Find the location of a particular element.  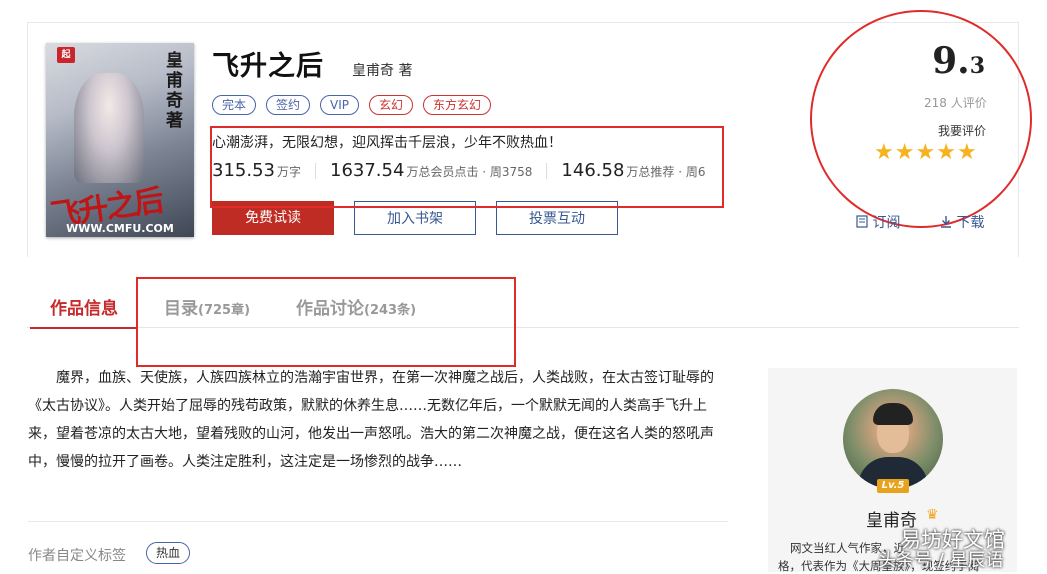

download-link: 下载 is located at coordinates (962, 222).